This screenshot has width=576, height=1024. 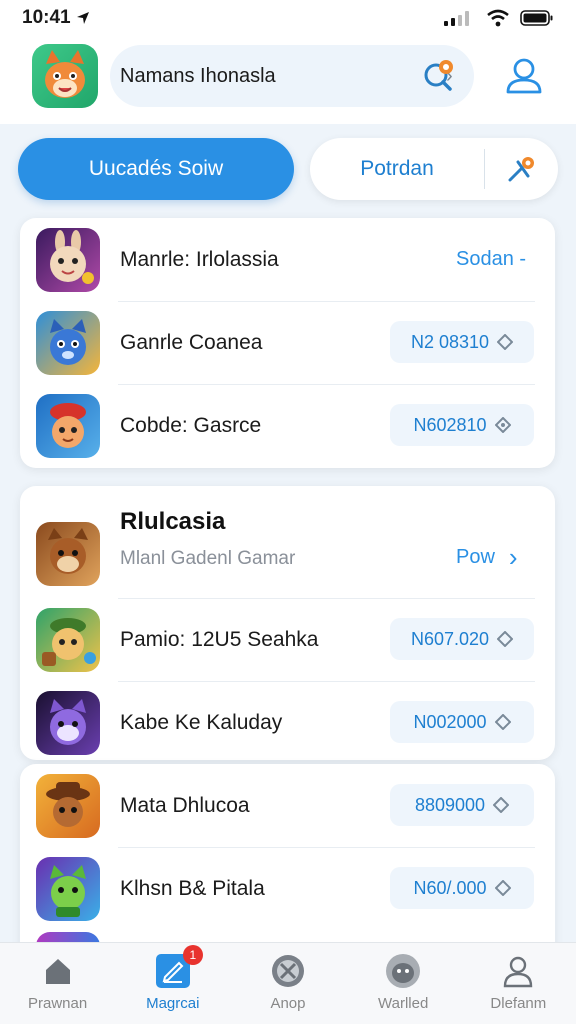 What do you see at coordinates (450, 721) in the screenshot?
I see `price-value: N002000` at bounding box center [450, 721].